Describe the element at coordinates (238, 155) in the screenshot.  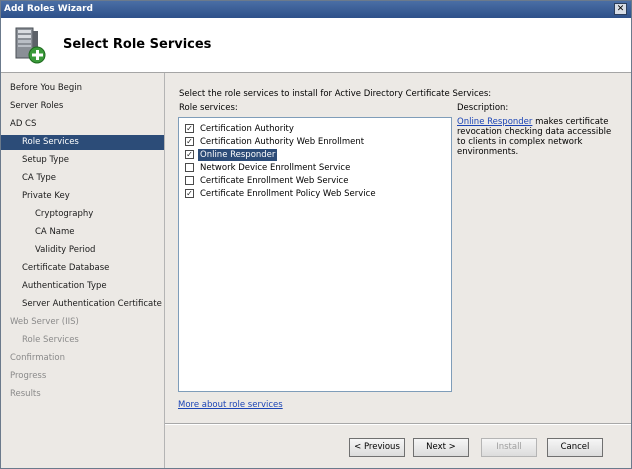
I see `role-service-label: Online Responder` at that location.